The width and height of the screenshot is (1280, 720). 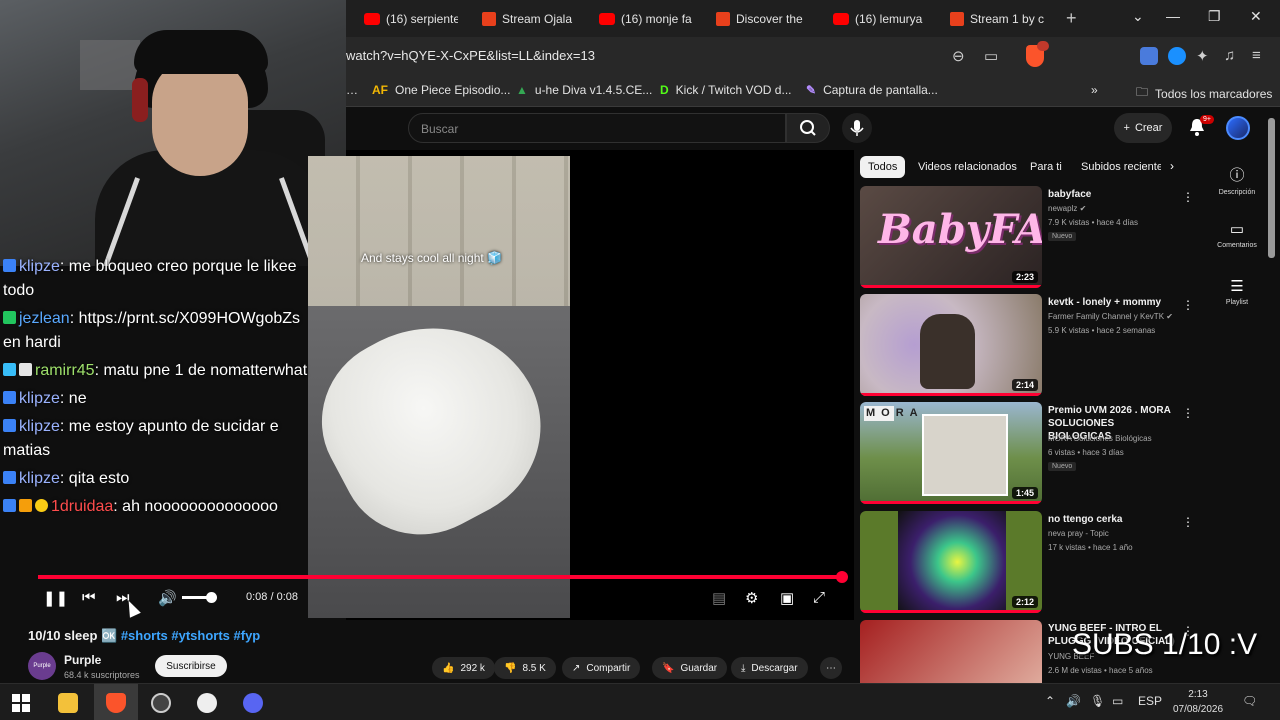 I want to click on search-input: Buscar, so click(x=597, y=128).